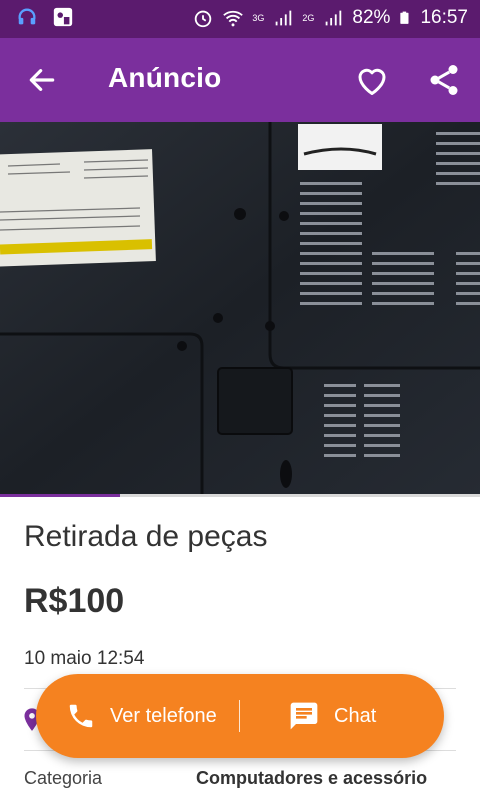  I want to click on photo-progress-bar, so click(240, 495).